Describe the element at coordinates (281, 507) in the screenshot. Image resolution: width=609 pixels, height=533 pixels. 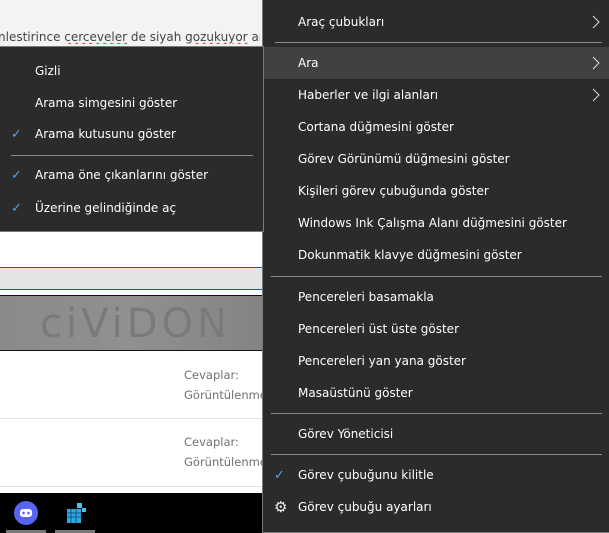
I see `gear-icon: ⚙` at that location.